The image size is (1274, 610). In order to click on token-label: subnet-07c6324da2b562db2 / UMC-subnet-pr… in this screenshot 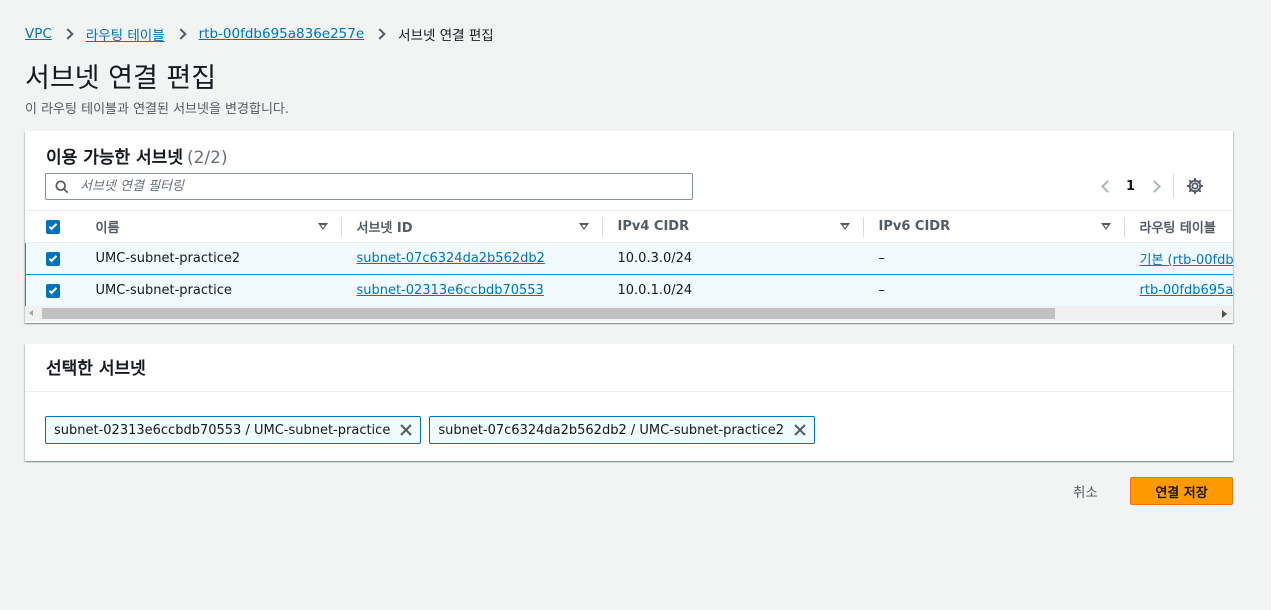, I will do `click(611, 430)`.